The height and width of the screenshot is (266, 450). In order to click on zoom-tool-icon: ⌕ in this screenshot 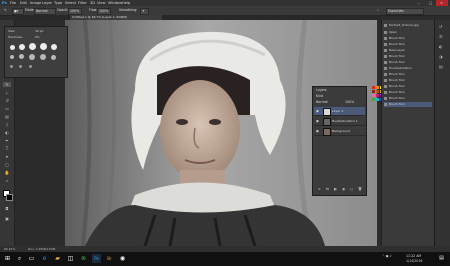, I will do `click(7, 180)`.